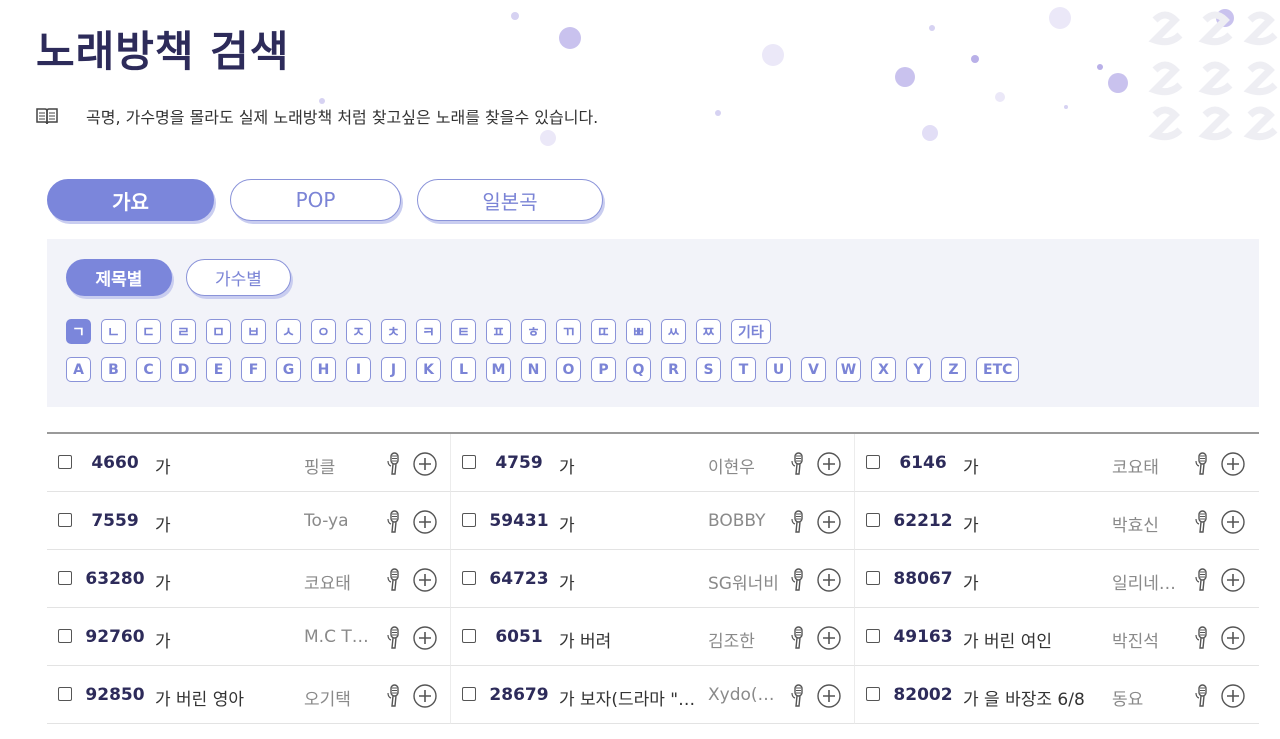 The image size is (1280, 739). I want to click on index-key: ETC, so click(998, 369).